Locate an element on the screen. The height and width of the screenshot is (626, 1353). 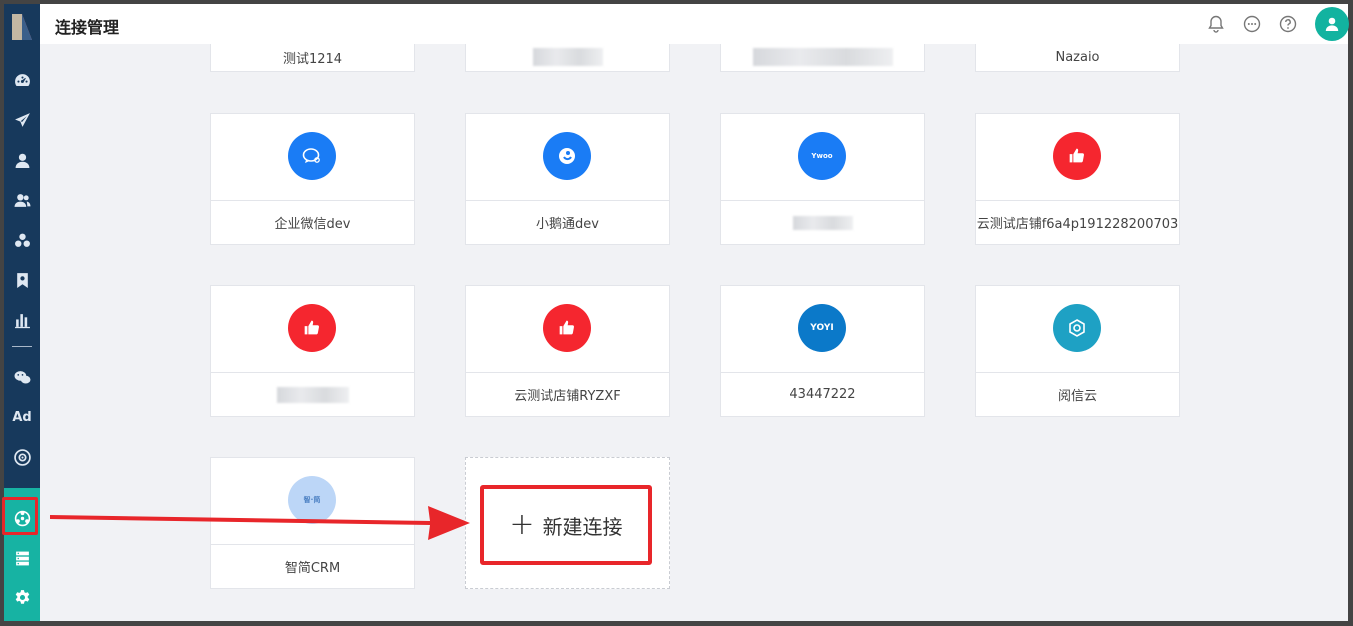
connection-name: 企业微信dev is located at coordinates (312, 224).